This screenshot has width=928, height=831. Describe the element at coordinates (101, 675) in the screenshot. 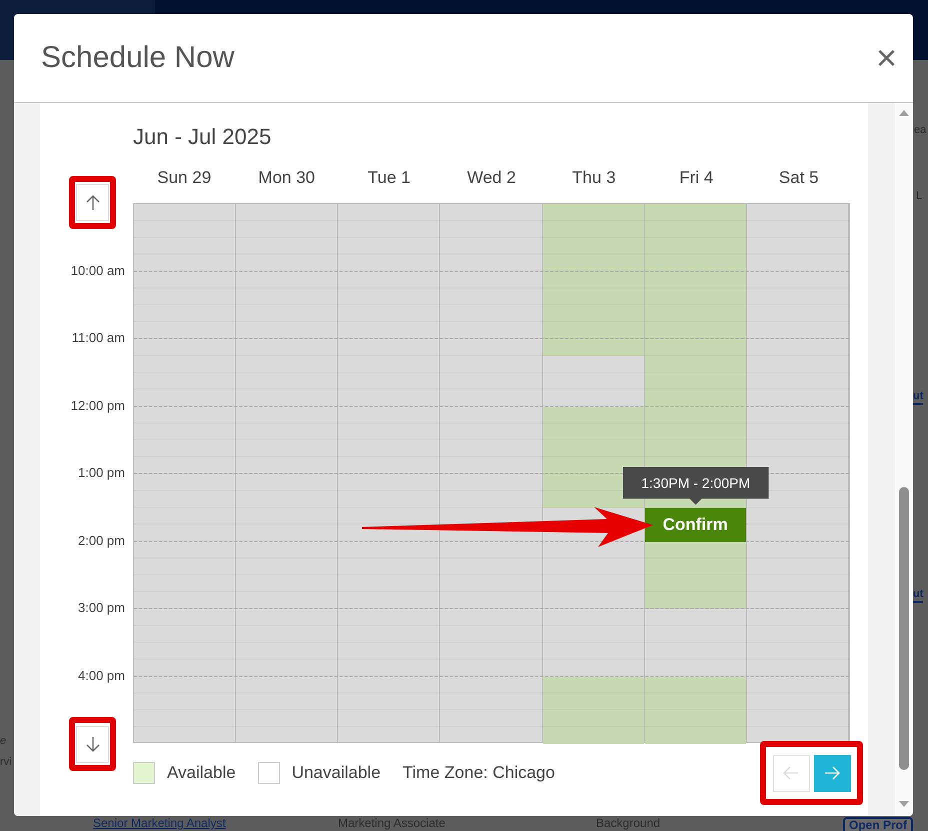

I see `time-label: 4:00 pm` at that location.